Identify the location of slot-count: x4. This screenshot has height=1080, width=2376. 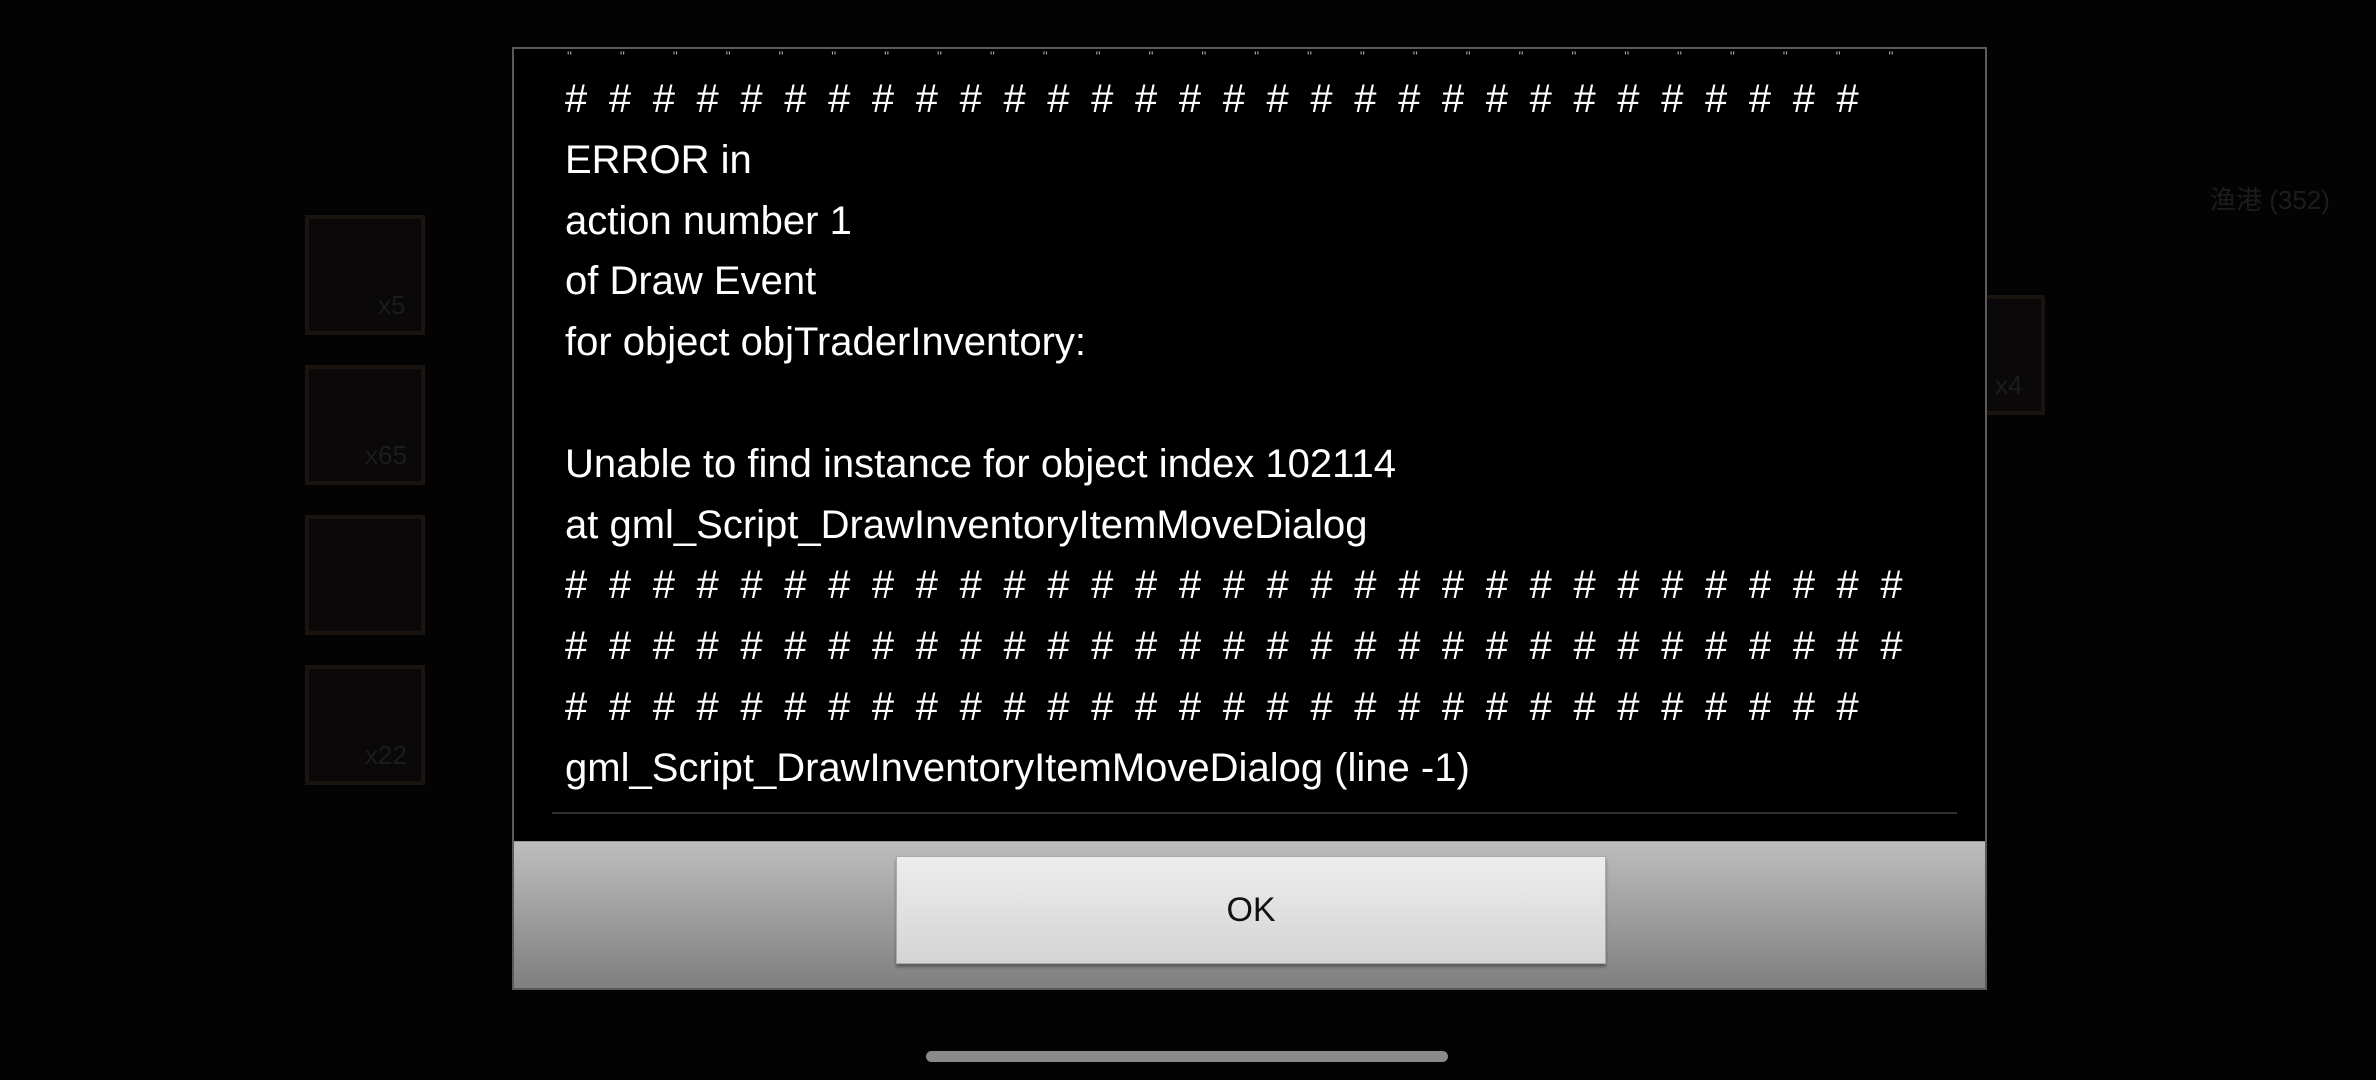
(2009, 385).